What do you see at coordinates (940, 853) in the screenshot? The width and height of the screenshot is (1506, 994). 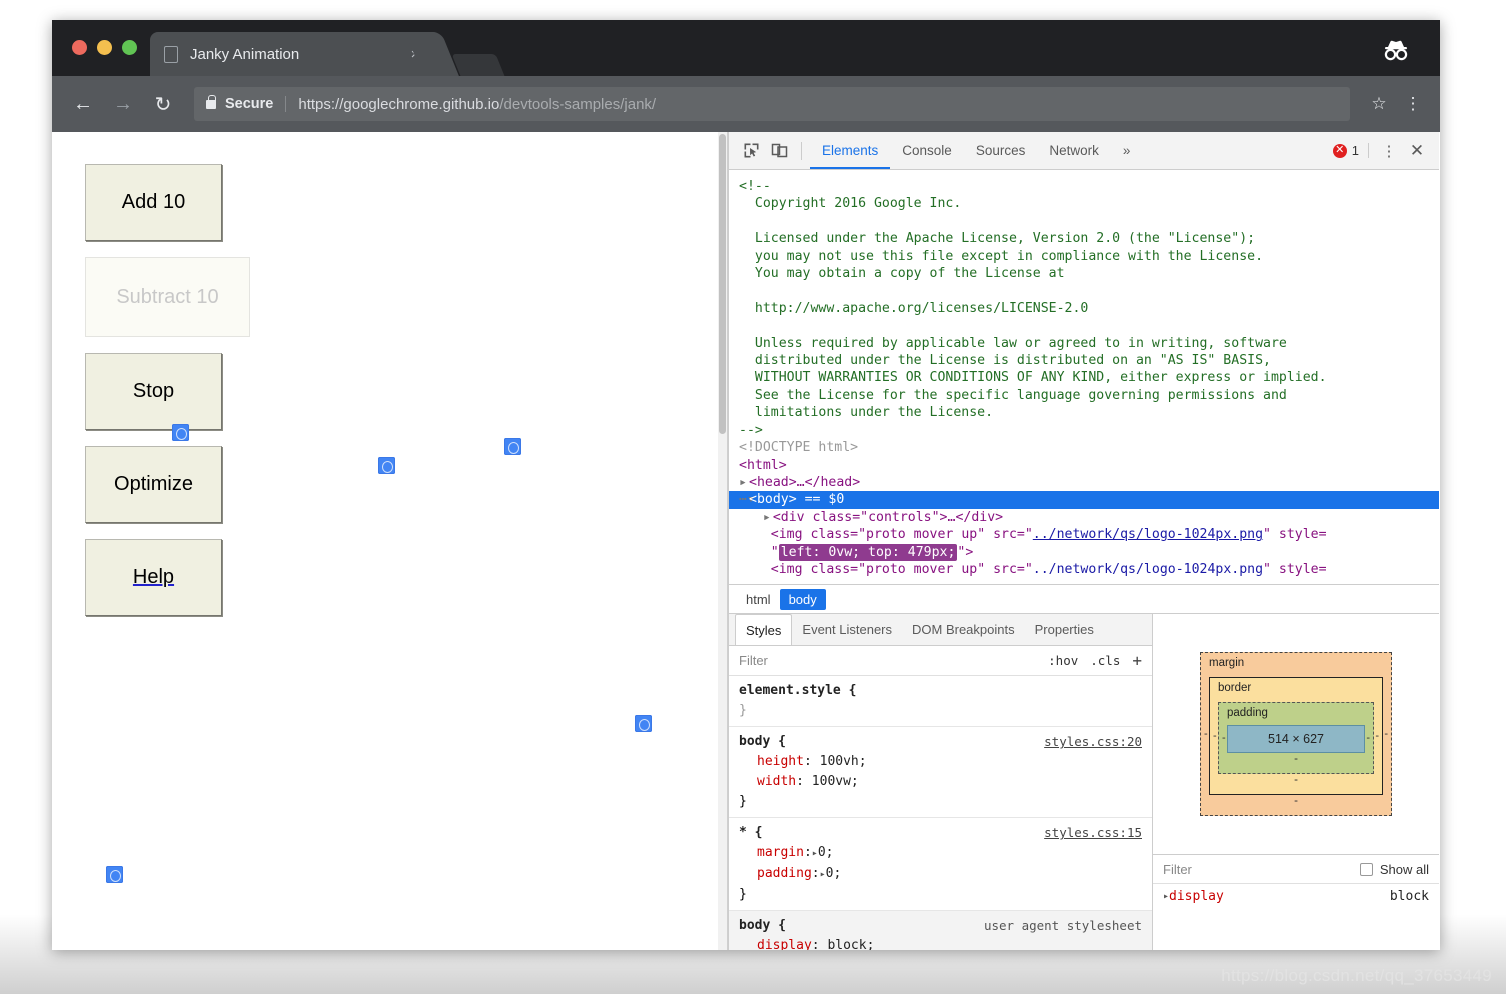 I see `css-declaration: margin:▸0;` at bounding box center [940, 853].